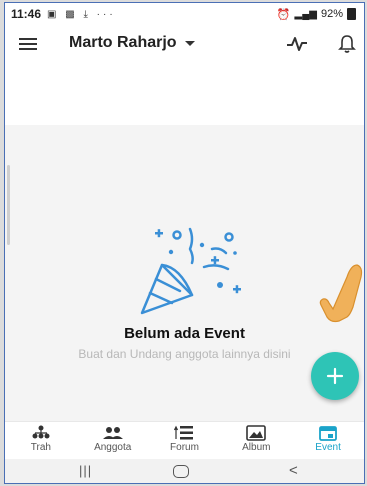 This screenshot has height=486, width=367. I want to click on tab-trah-label: Trah, so click(40, 447).